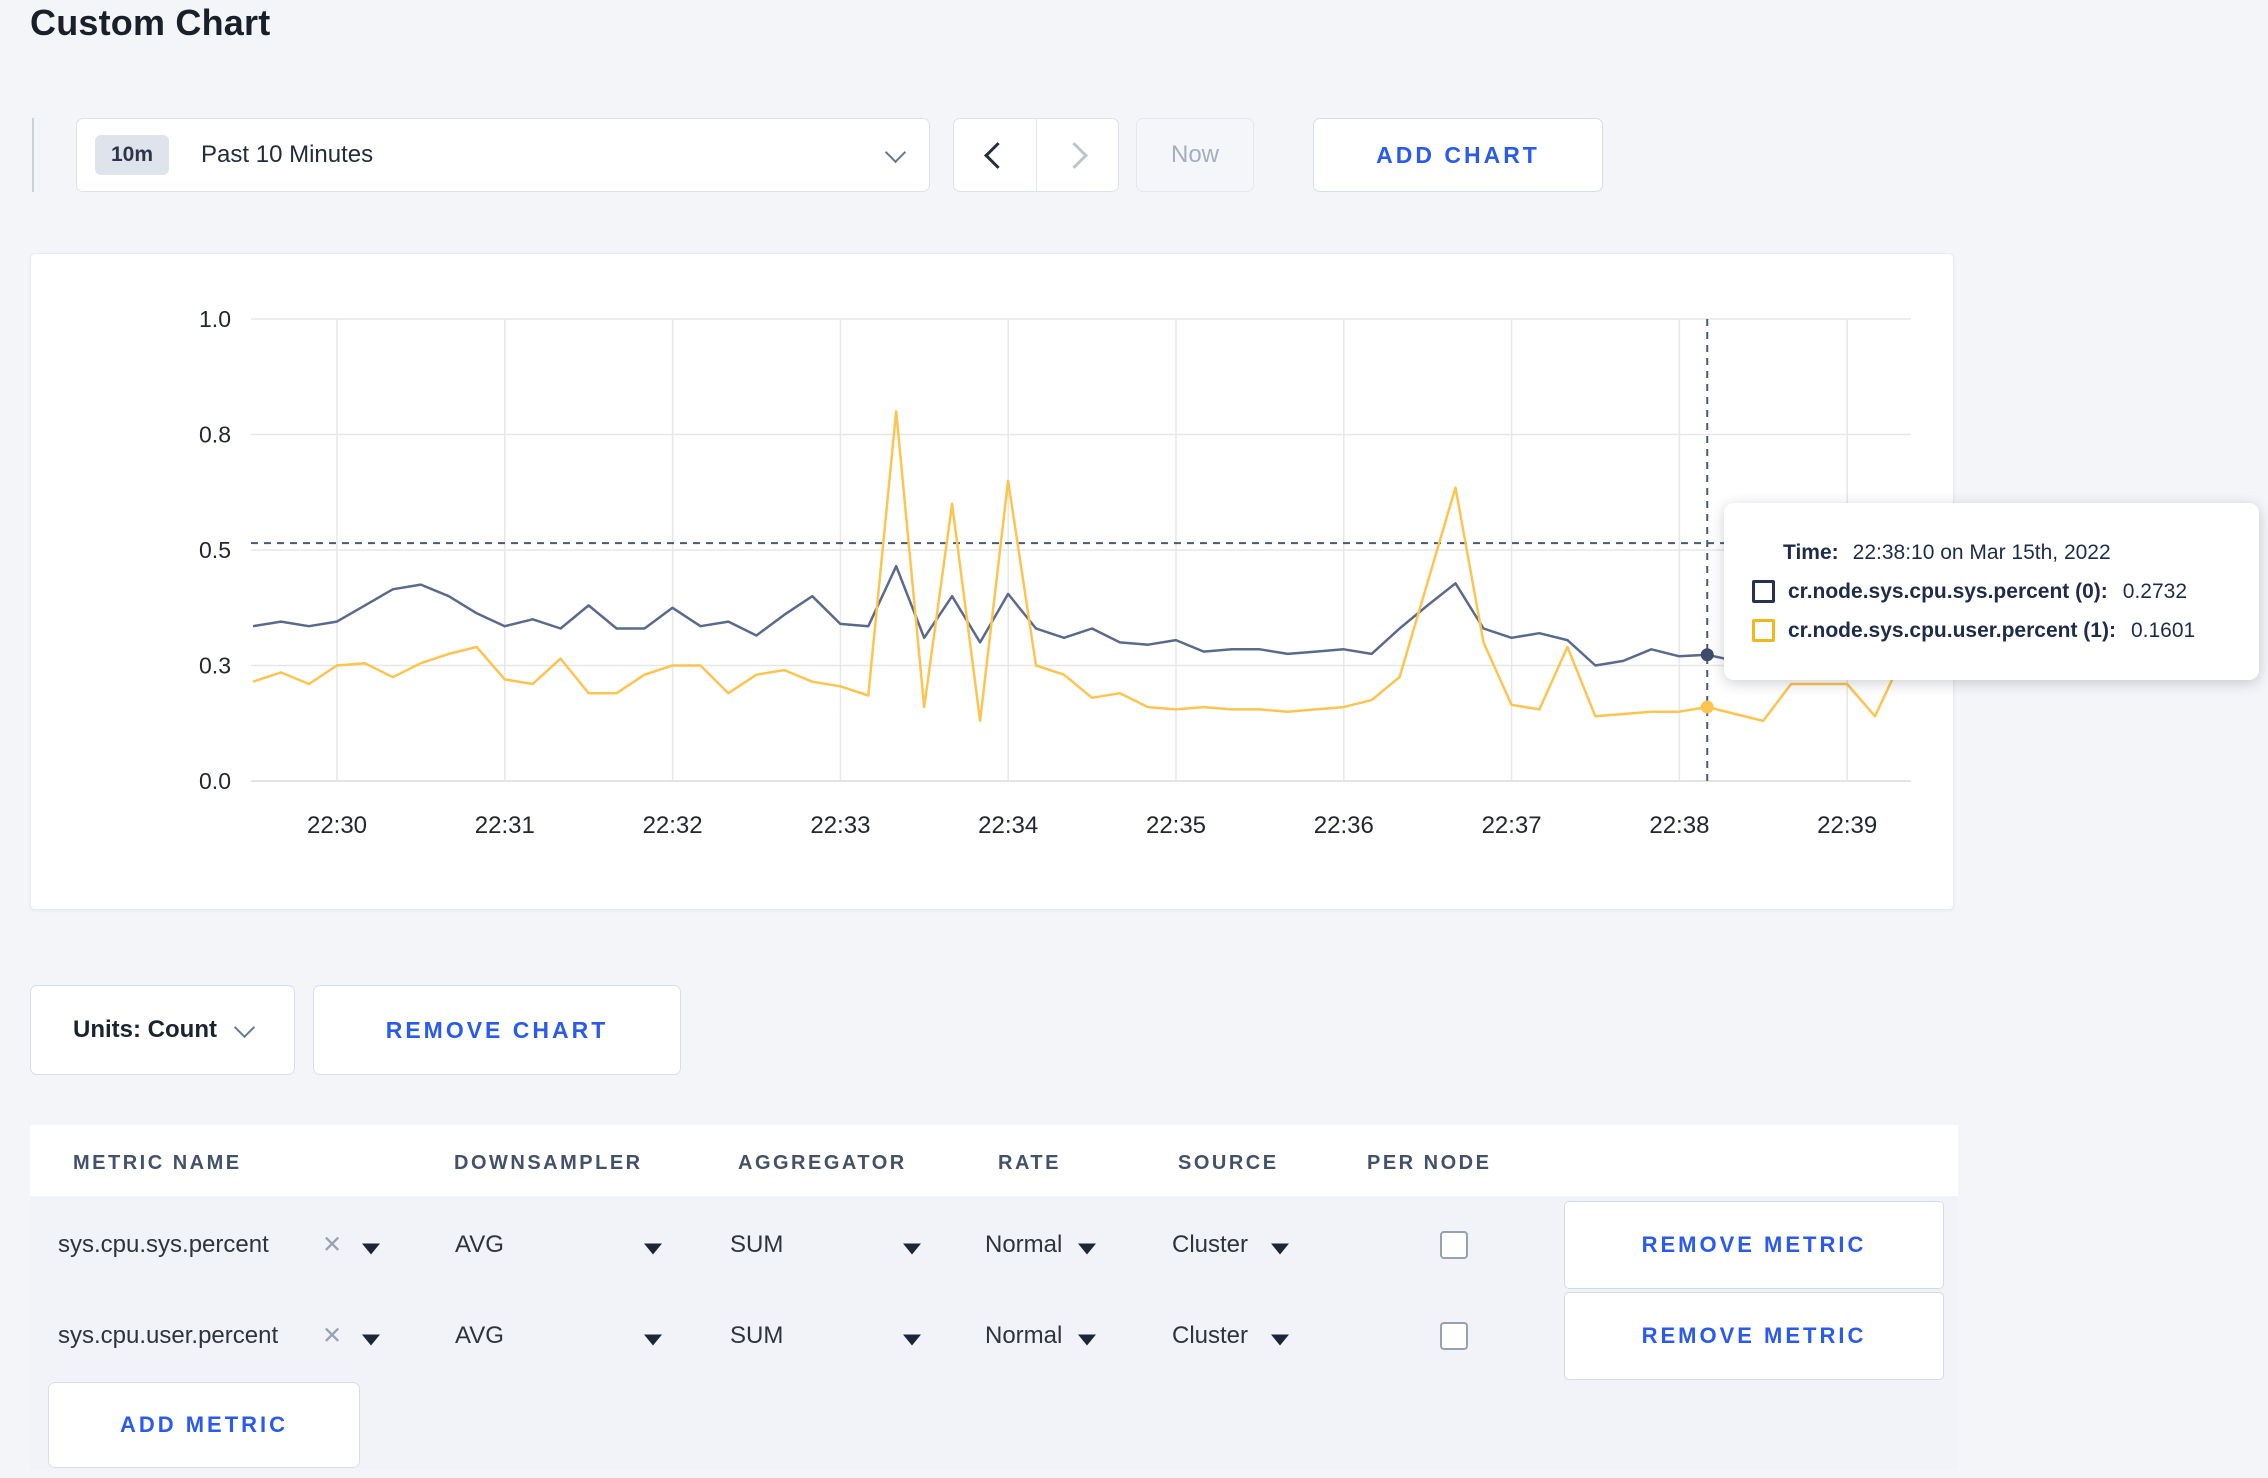 This screenshot has height=1478, width=2268. What do you see at coordinates (1458, 155) in the screenshot?
I see `add-chart-button: ADD CHART` at bounding box center [1458, 155].